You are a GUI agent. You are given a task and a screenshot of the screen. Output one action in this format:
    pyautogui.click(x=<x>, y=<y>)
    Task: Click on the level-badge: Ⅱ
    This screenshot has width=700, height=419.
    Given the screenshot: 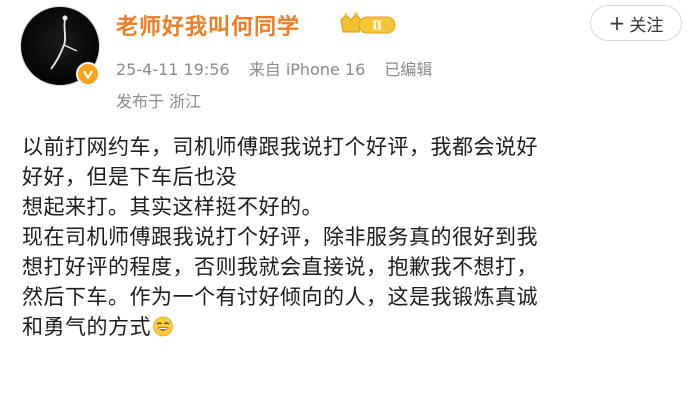 What is the action you would take?
    pyautogui.click(x=369, y=24)
    